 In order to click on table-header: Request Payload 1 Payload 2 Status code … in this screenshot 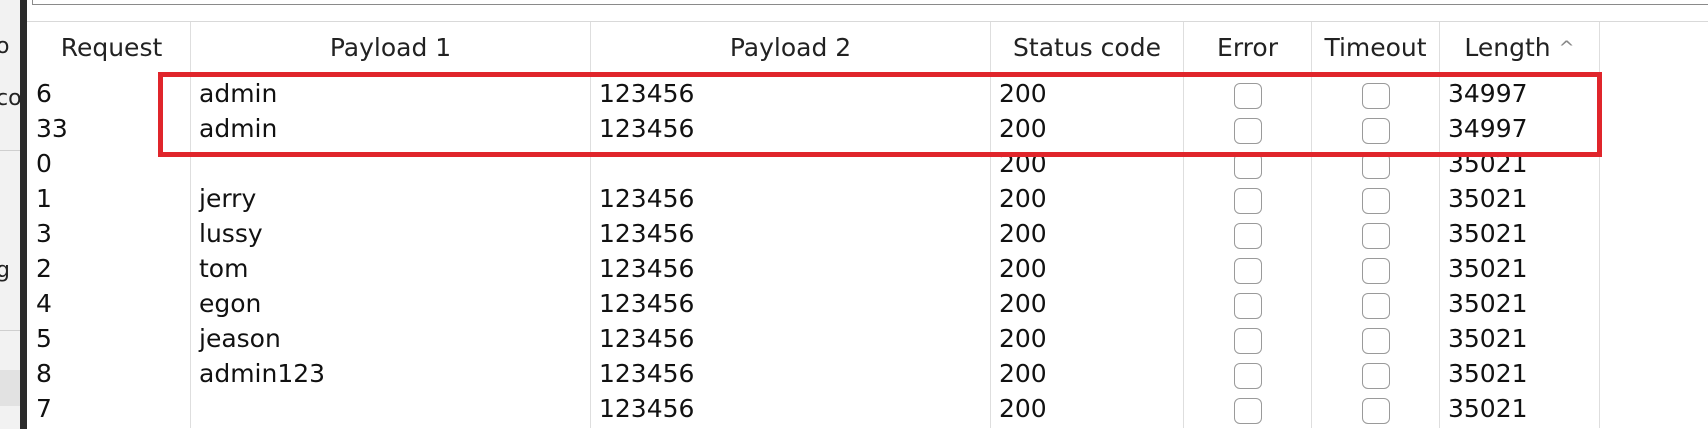, I will do `click(870, 47)`.